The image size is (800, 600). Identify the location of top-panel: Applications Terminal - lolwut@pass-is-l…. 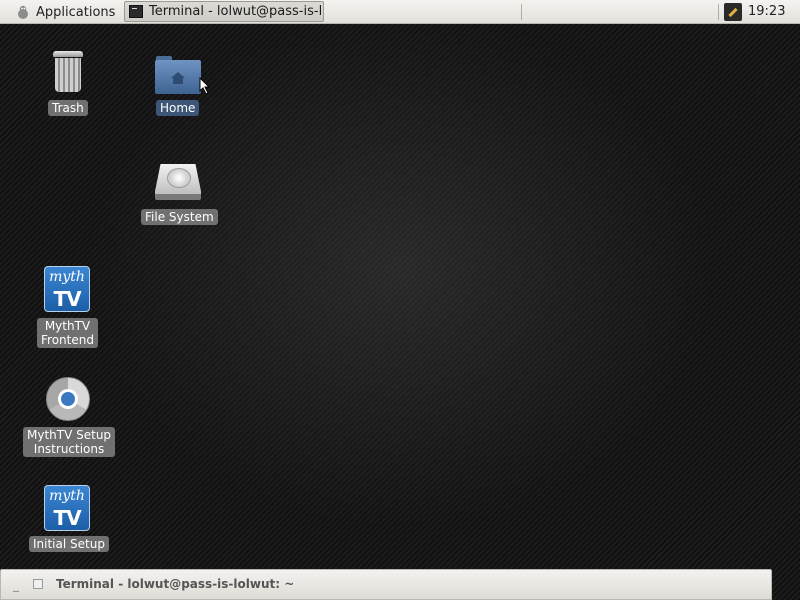
(400, 12).